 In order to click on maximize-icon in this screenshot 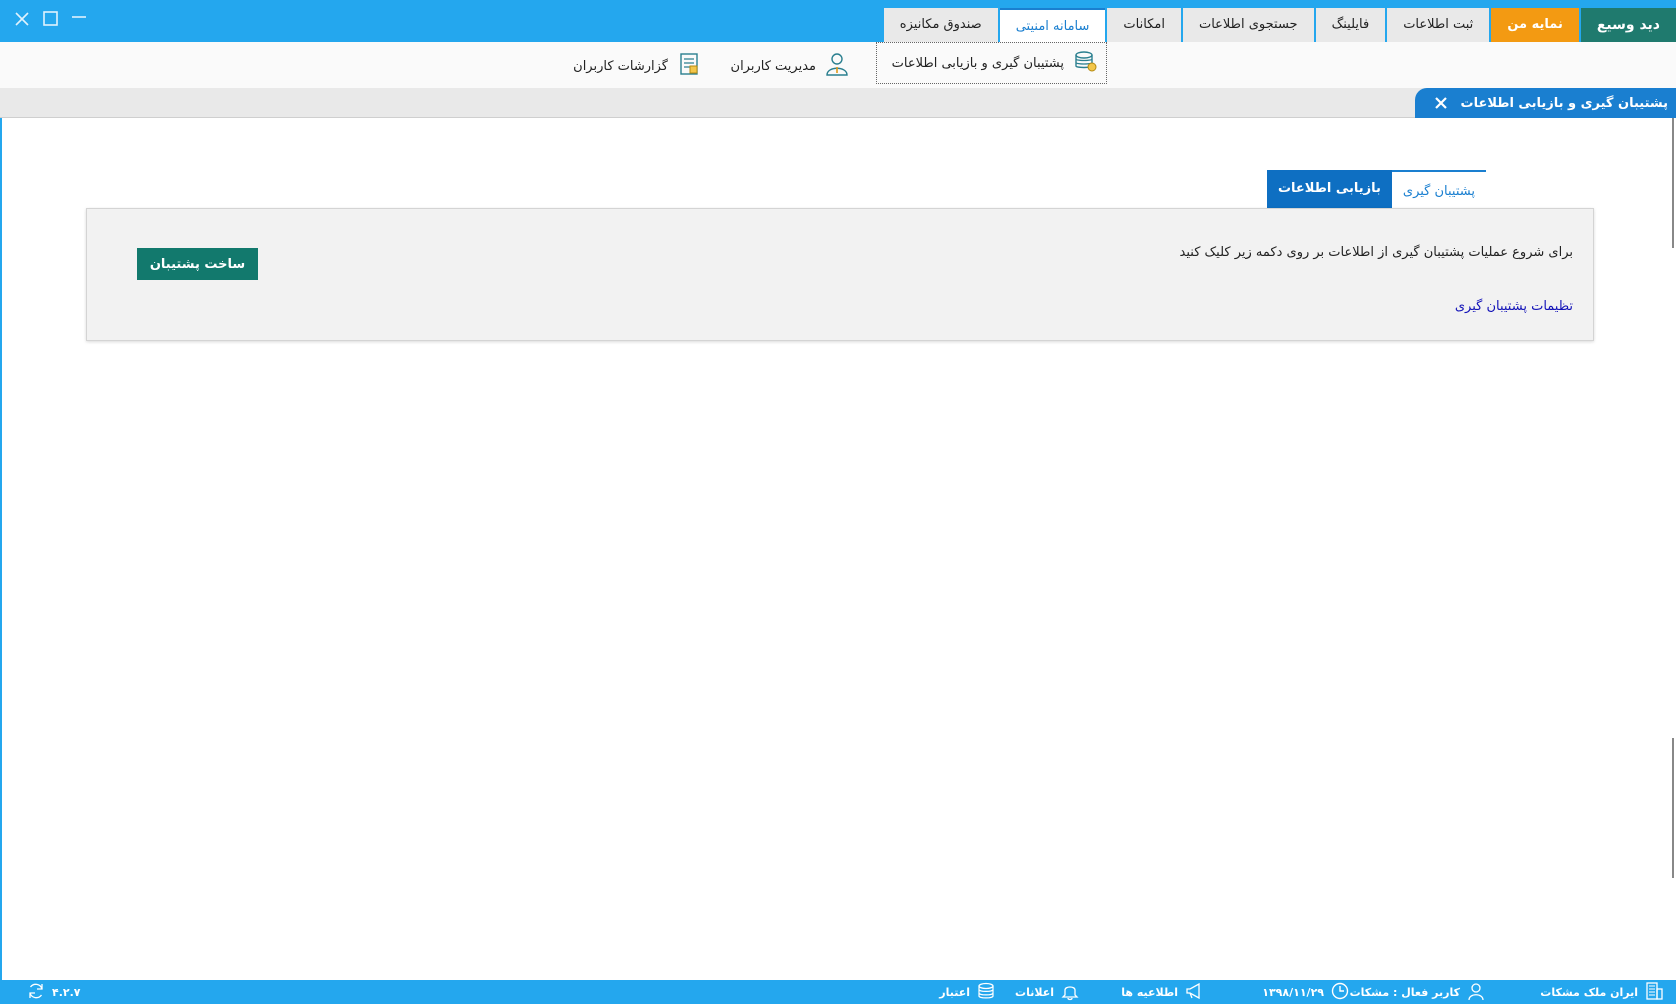, I will do `click(50, 19)`.